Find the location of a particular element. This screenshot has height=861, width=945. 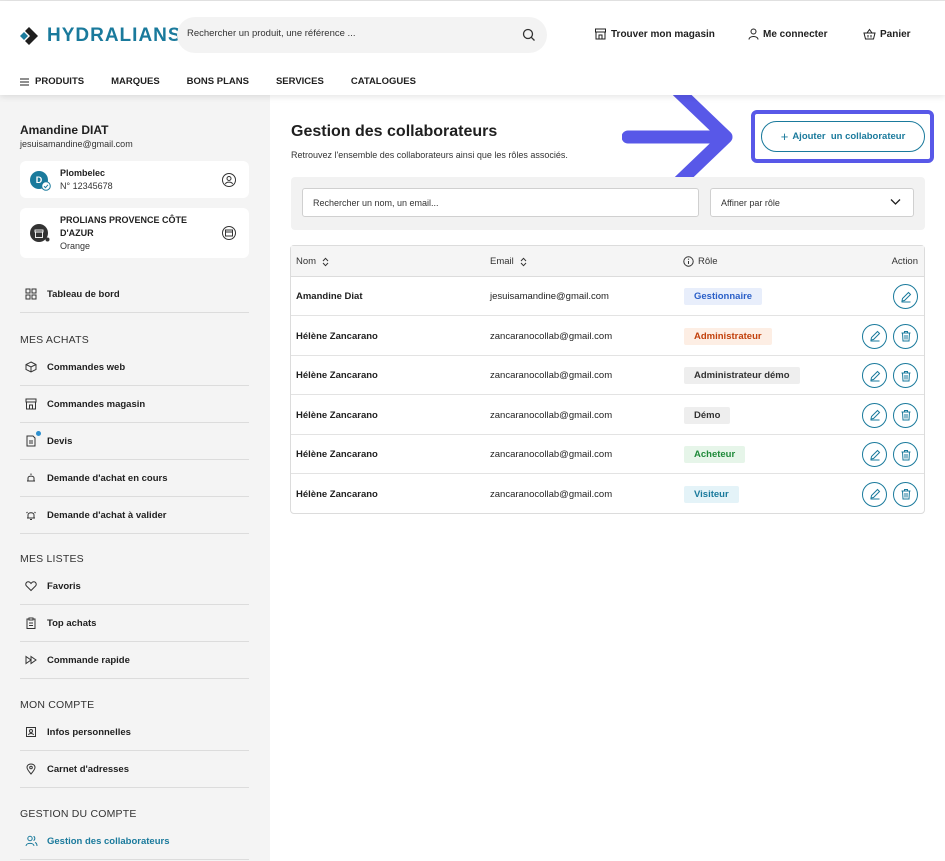

add-collaborator-label: Ajouter un collaborateur is located at coordinates (849, 136).